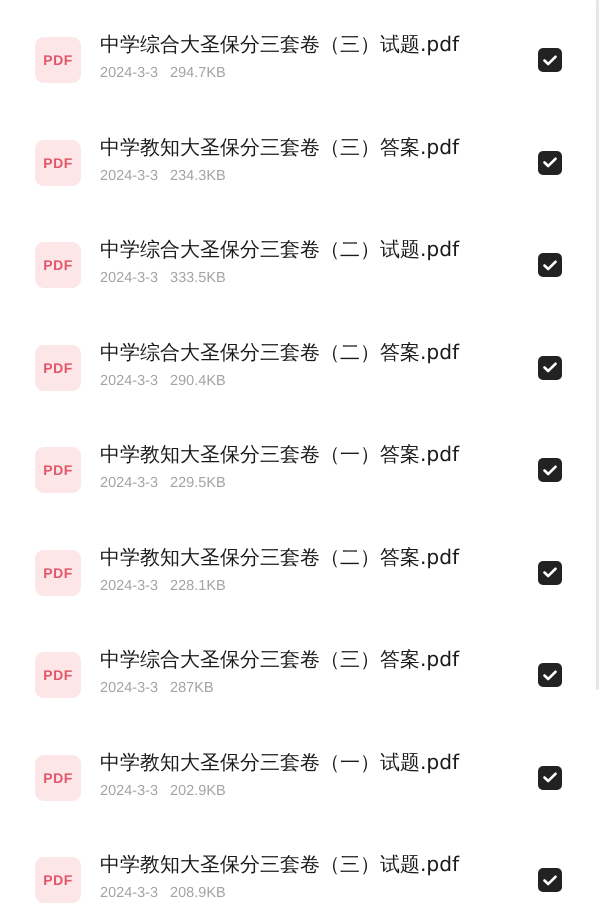 The image size is (600, 916). Describe the element at coordinates (198, 791) in the screenshot. I see `file-size: 202.9KB` at that location.